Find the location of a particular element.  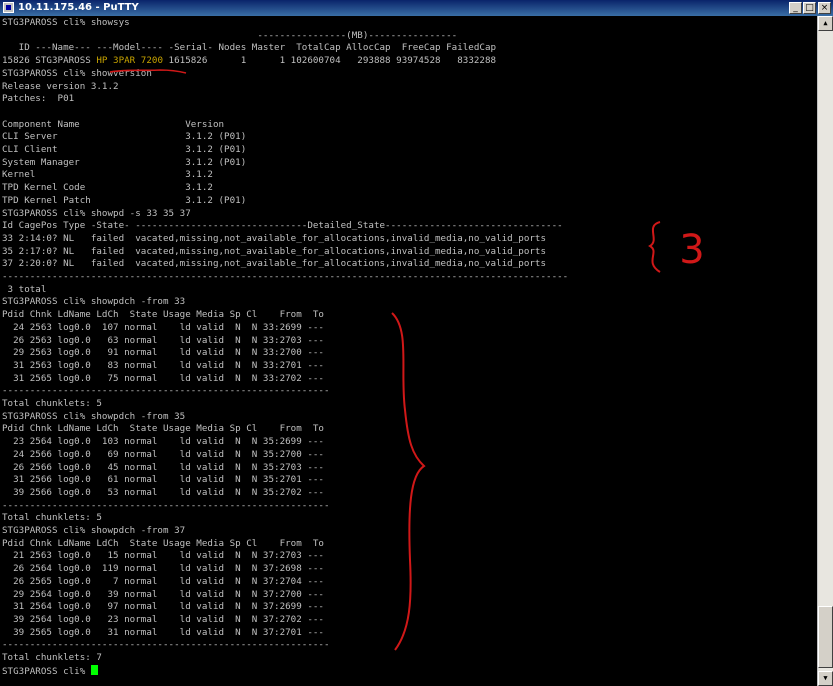

terminal-text: Kernel 3.1.2 is located at coordinates (107, 175).